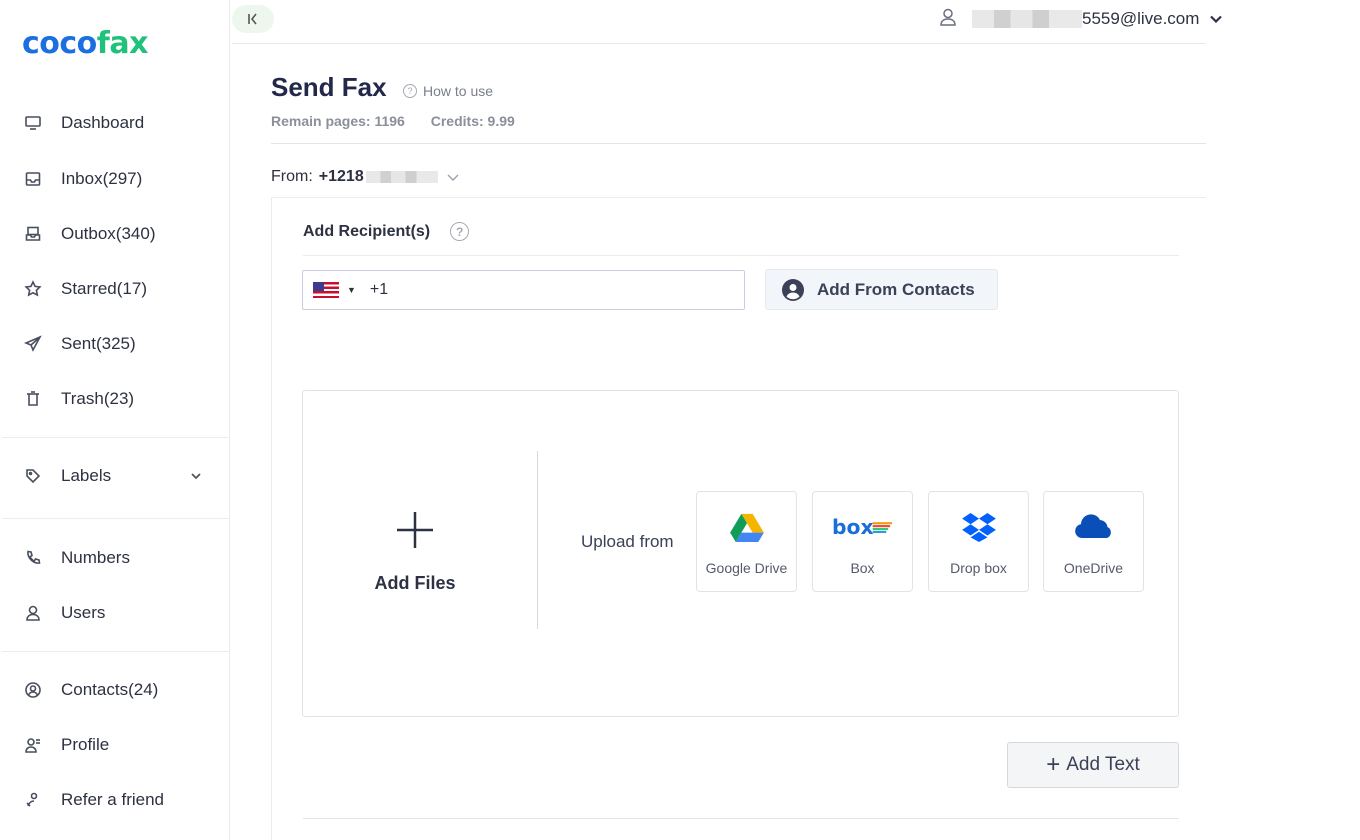 The width and height of the screenshot is (1360, 840). What do you see at coordinates (1053, 764) in the screenshot?
I see `plus-icon: +` at bounding box center [1053, 764].